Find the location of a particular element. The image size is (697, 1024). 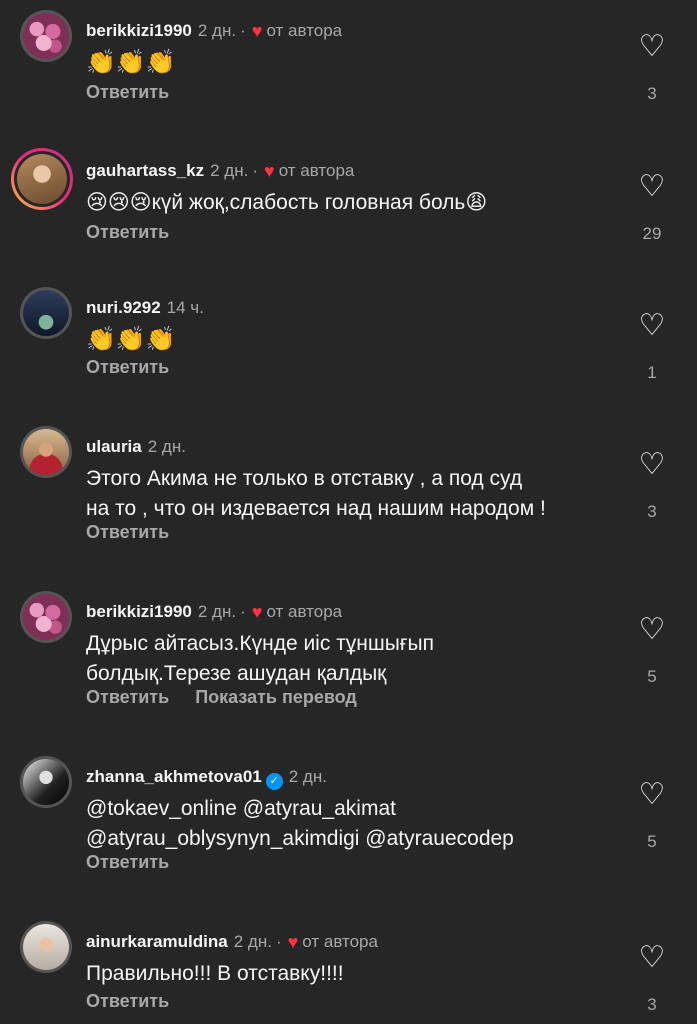

username: ulauria is located at coordinates (114, 446).